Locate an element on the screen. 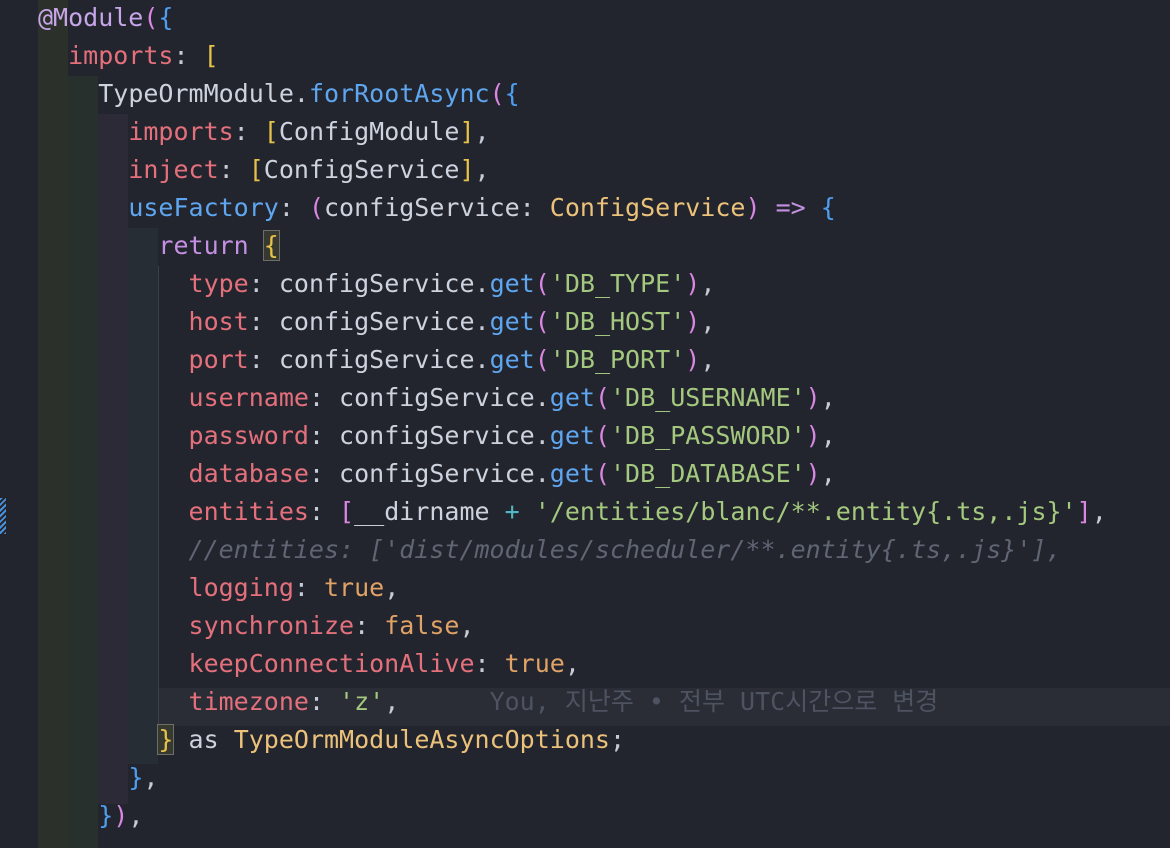 The height and width of the screenshot is (848, 1170). code-token: host is located at coordinates (218, 321).